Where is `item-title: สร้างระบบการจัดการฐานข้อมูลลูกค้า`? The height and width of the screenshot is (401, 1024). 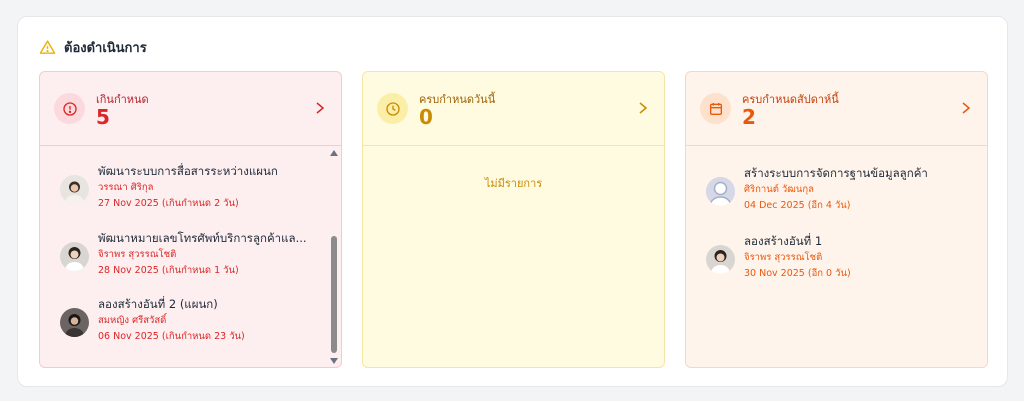
item-title: สร้างระบบการจัดการฐานข้อมูลลูกค้า is located at coordinates (836, 173).